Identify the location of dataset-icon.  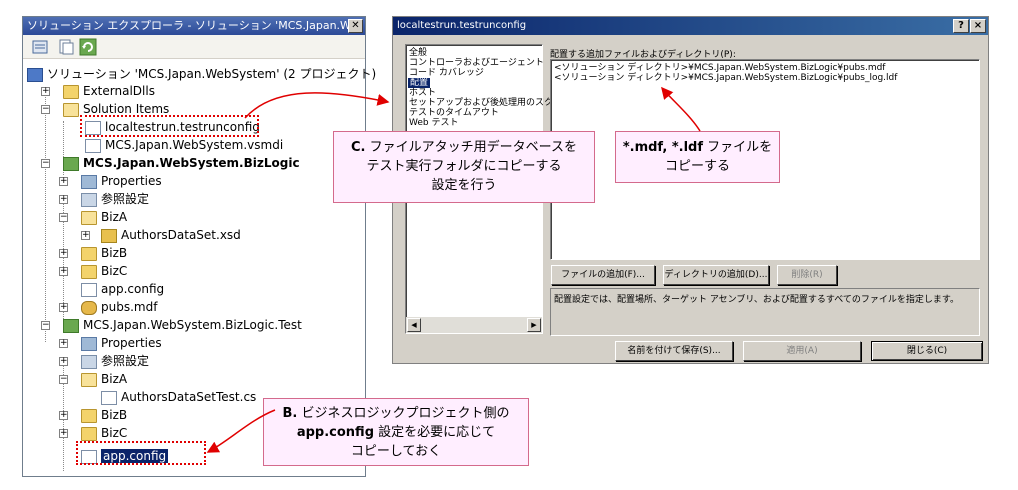
(109, 235).